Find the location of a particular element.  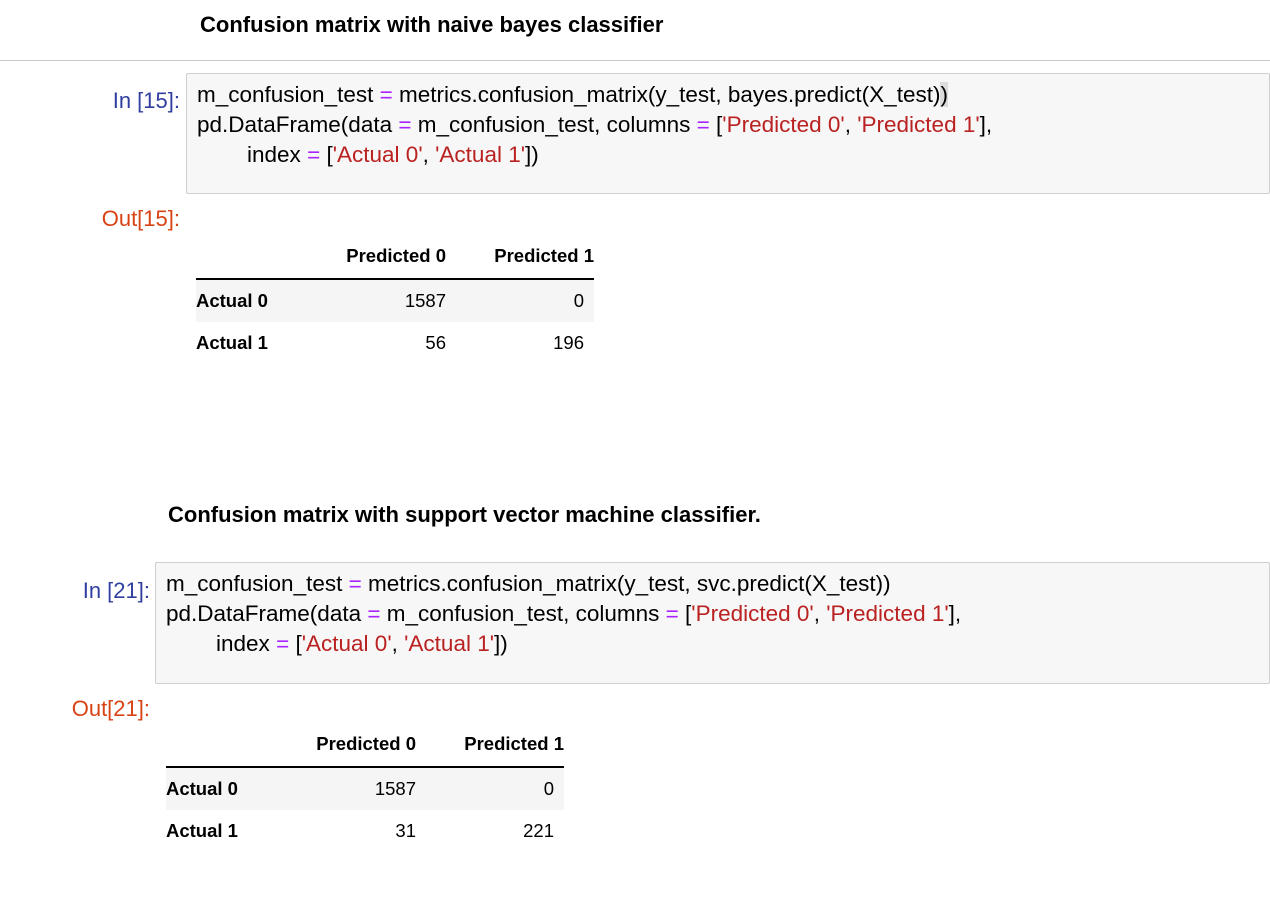

table-cell: 196 is located at coordinates (568, 342).